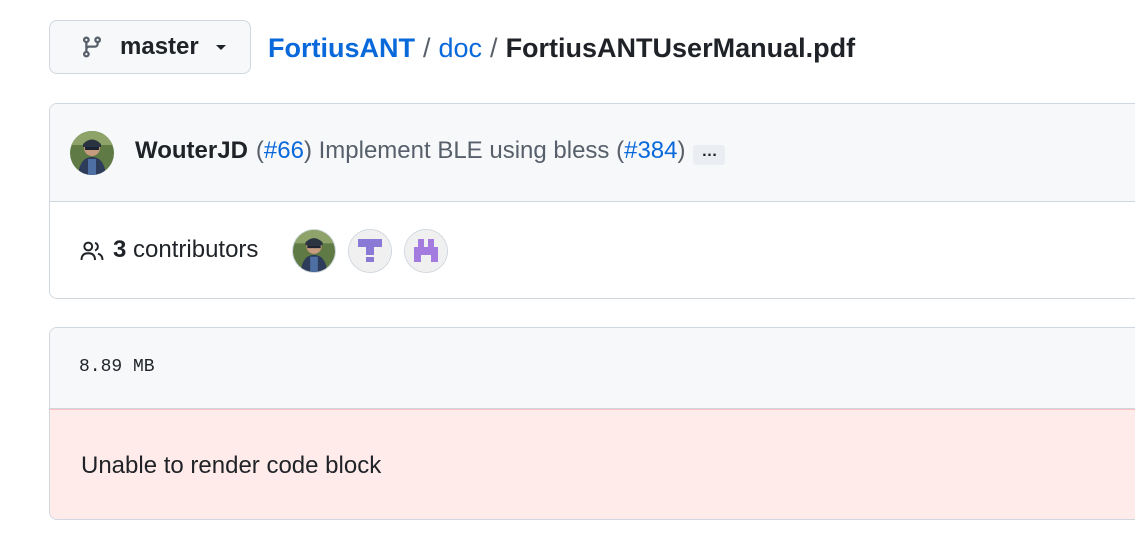 The height and width of the screenshot is (553, 1135). What do you see at coordinates (191, 151) in the screenshot?
I see `commit-author-link: WouterJD` at bounding box center [191, 151].